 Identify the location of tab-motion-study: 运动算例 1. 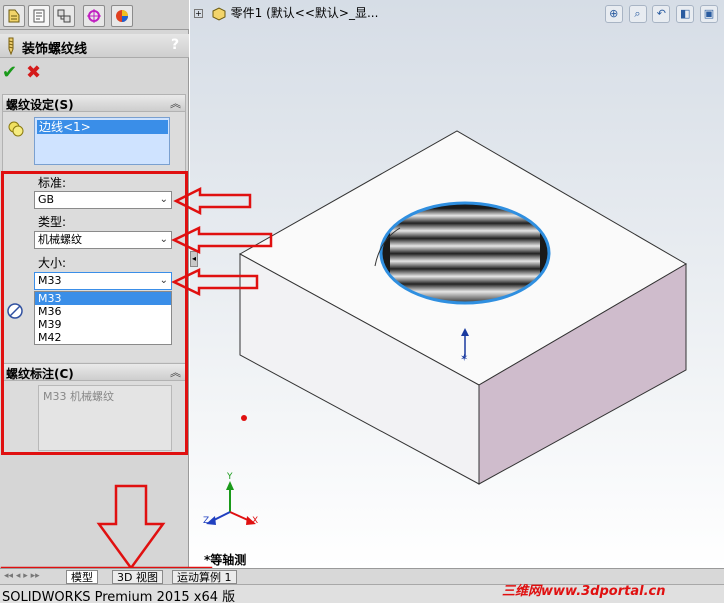
(204, 577).